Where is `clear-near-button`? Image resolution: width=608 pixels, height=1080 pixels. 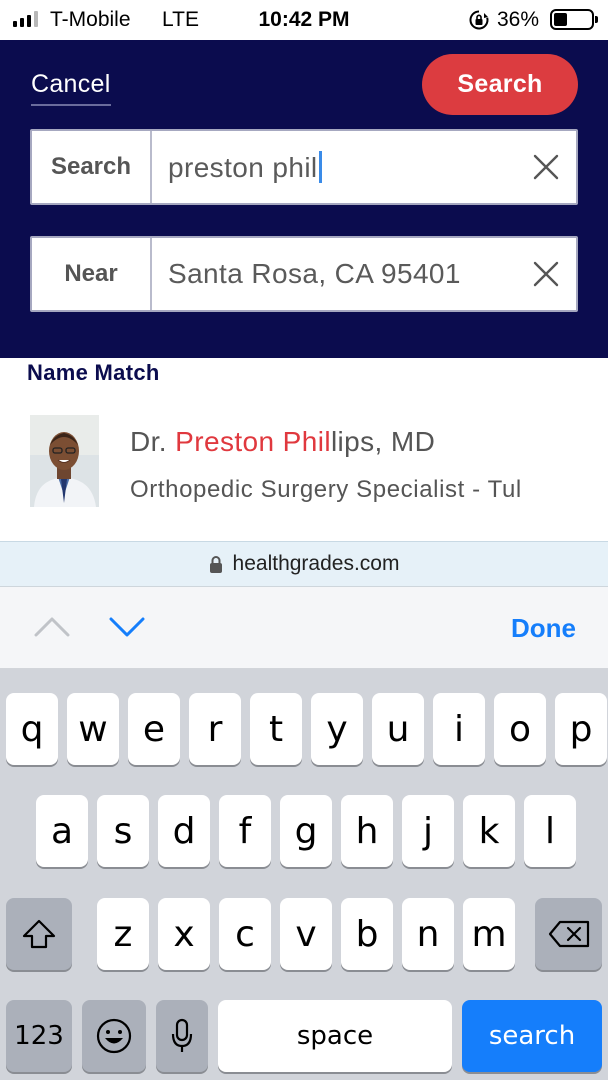 clear-near-button is located at coordinates (546, 274).